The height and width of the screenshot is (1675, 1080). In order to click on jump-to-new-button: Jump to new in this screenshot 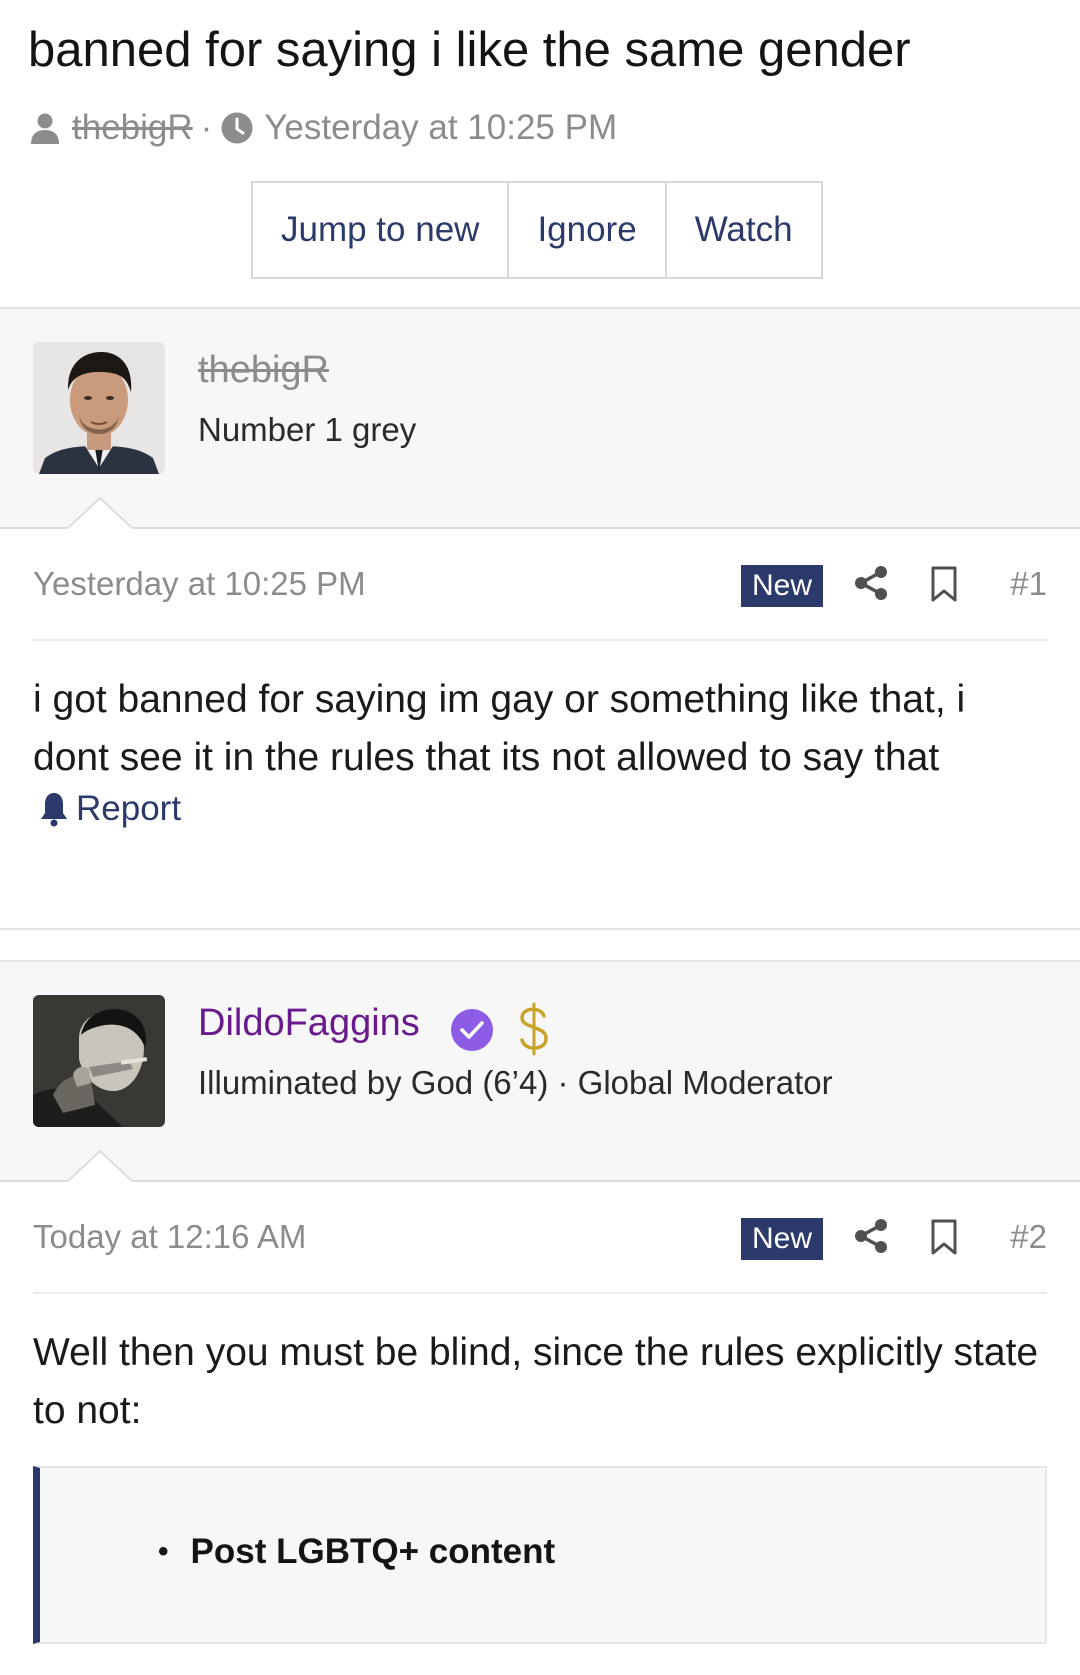, I will do `click(381, 230)`.